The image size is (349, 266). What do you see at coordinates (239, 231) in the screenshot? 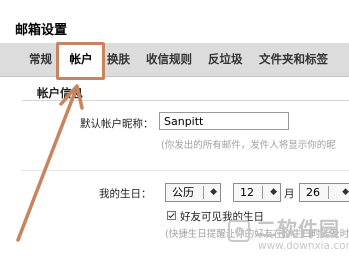
I see `watermark-logo-icon` at bounding box center [239, 231].